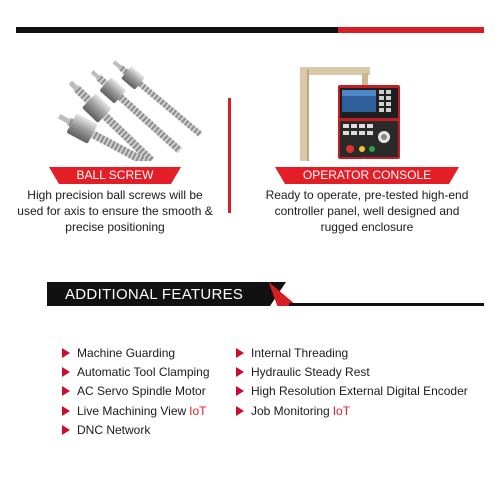 The image size is (500, 500). I want to click on ball-screw-label: BALL SCREW, so click(115, 175).